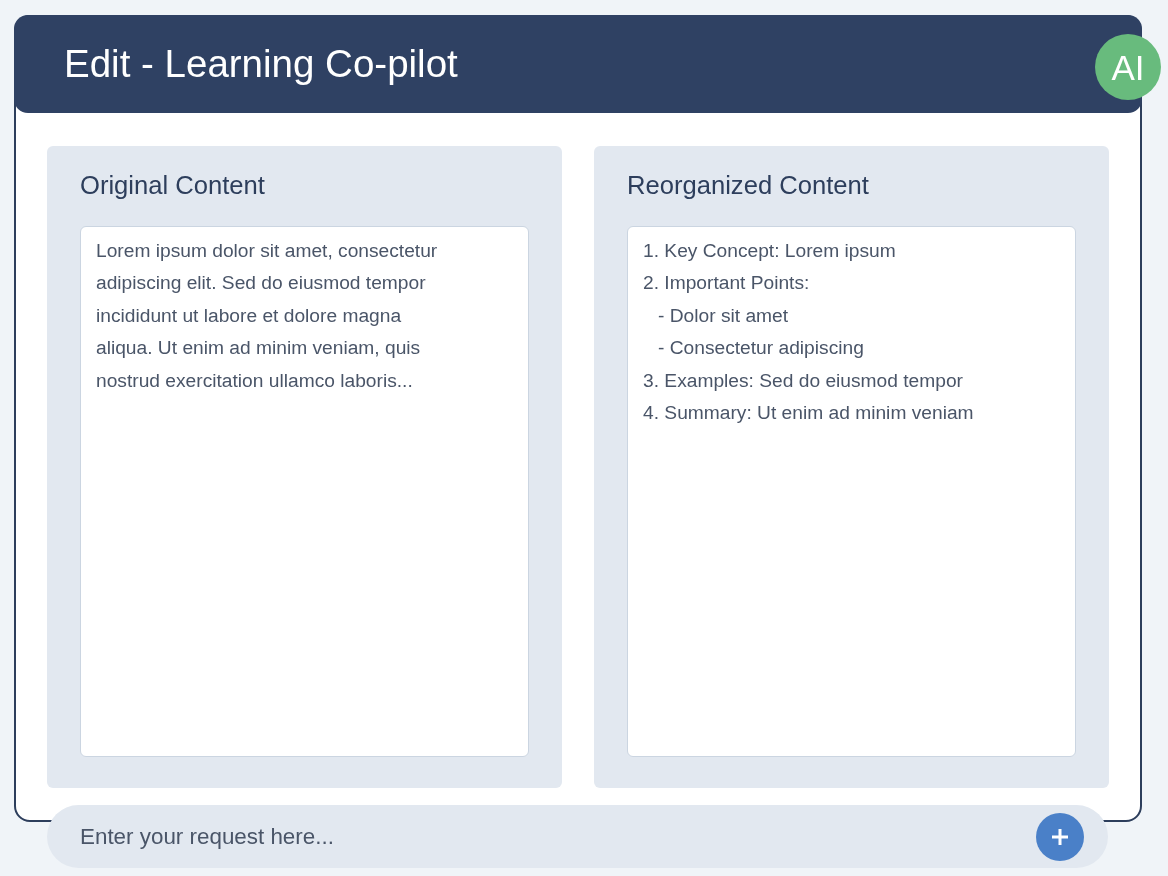 The width and height of the screenshot is (1168, 876). What do you see at coordinates (761, 348) in the screenshot?
I see `outline-item: - Consectetur adipiscing` at bounding box center [761, 348].